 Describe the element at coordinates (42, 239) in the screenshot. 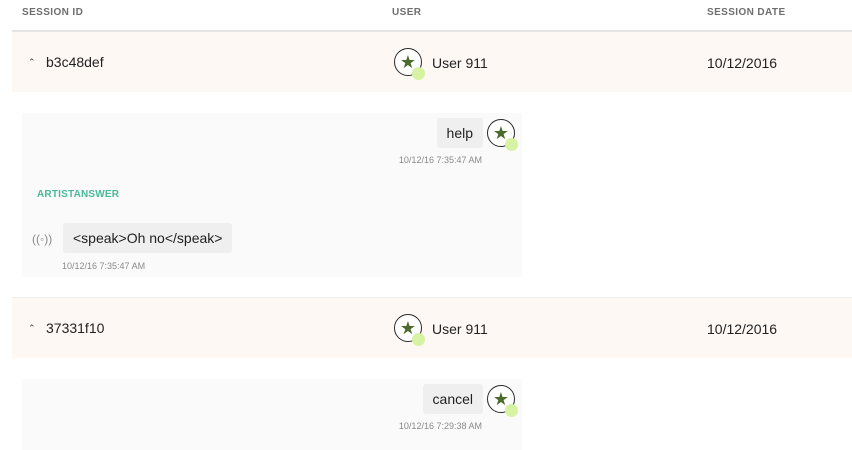

I see `broadcast-icon: ((◦))` at that location.